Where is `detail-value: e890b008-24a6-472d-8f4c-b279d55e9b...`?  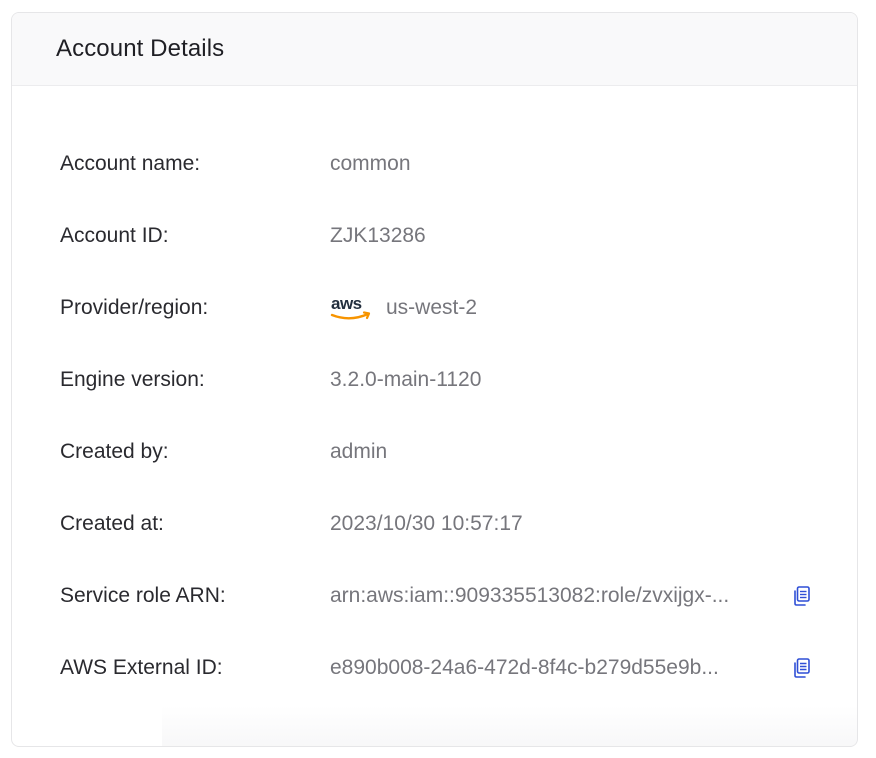 detail-value: e890b008-24a6-472d-8f4c-b279d55e9b... is located at coordinates (524, 668).